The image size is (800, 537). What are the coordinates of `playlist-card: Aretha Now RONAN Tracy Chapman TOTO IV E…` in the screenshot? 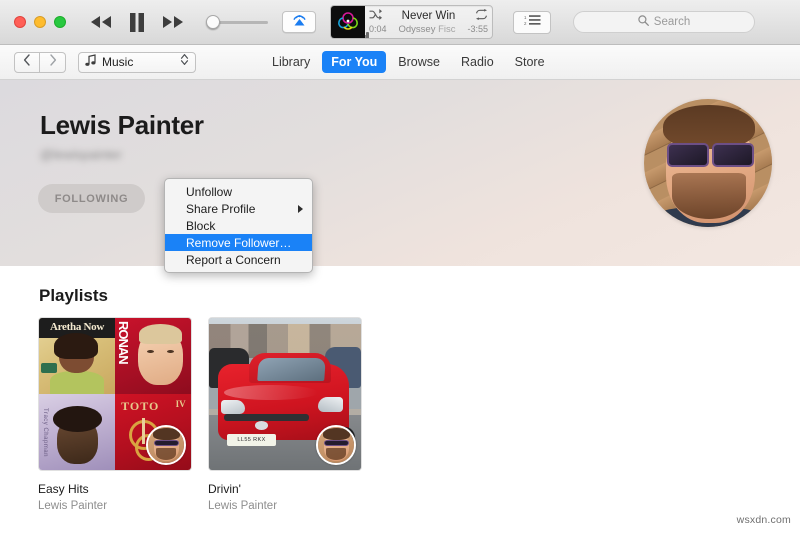 It's located at (115, 414).